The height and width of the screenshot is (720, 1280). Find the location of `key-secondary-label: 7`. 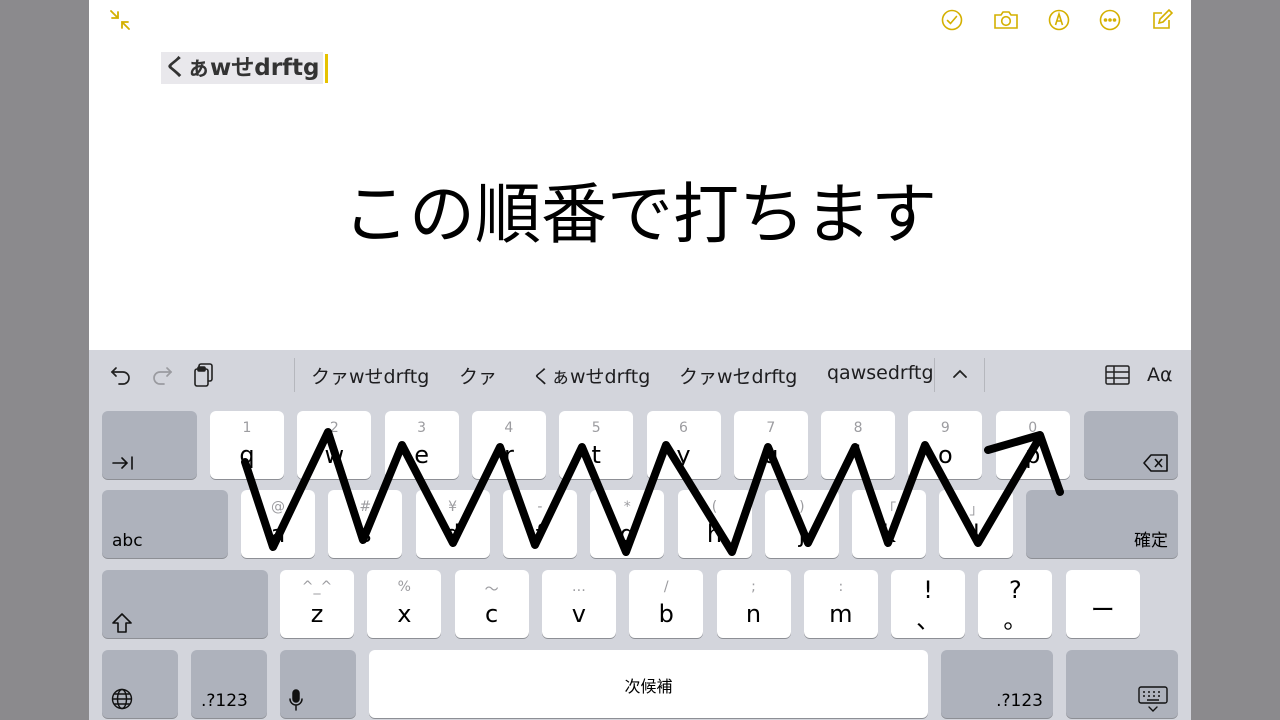

key-secondary-label: 7 is located at coordinates (771, 428).